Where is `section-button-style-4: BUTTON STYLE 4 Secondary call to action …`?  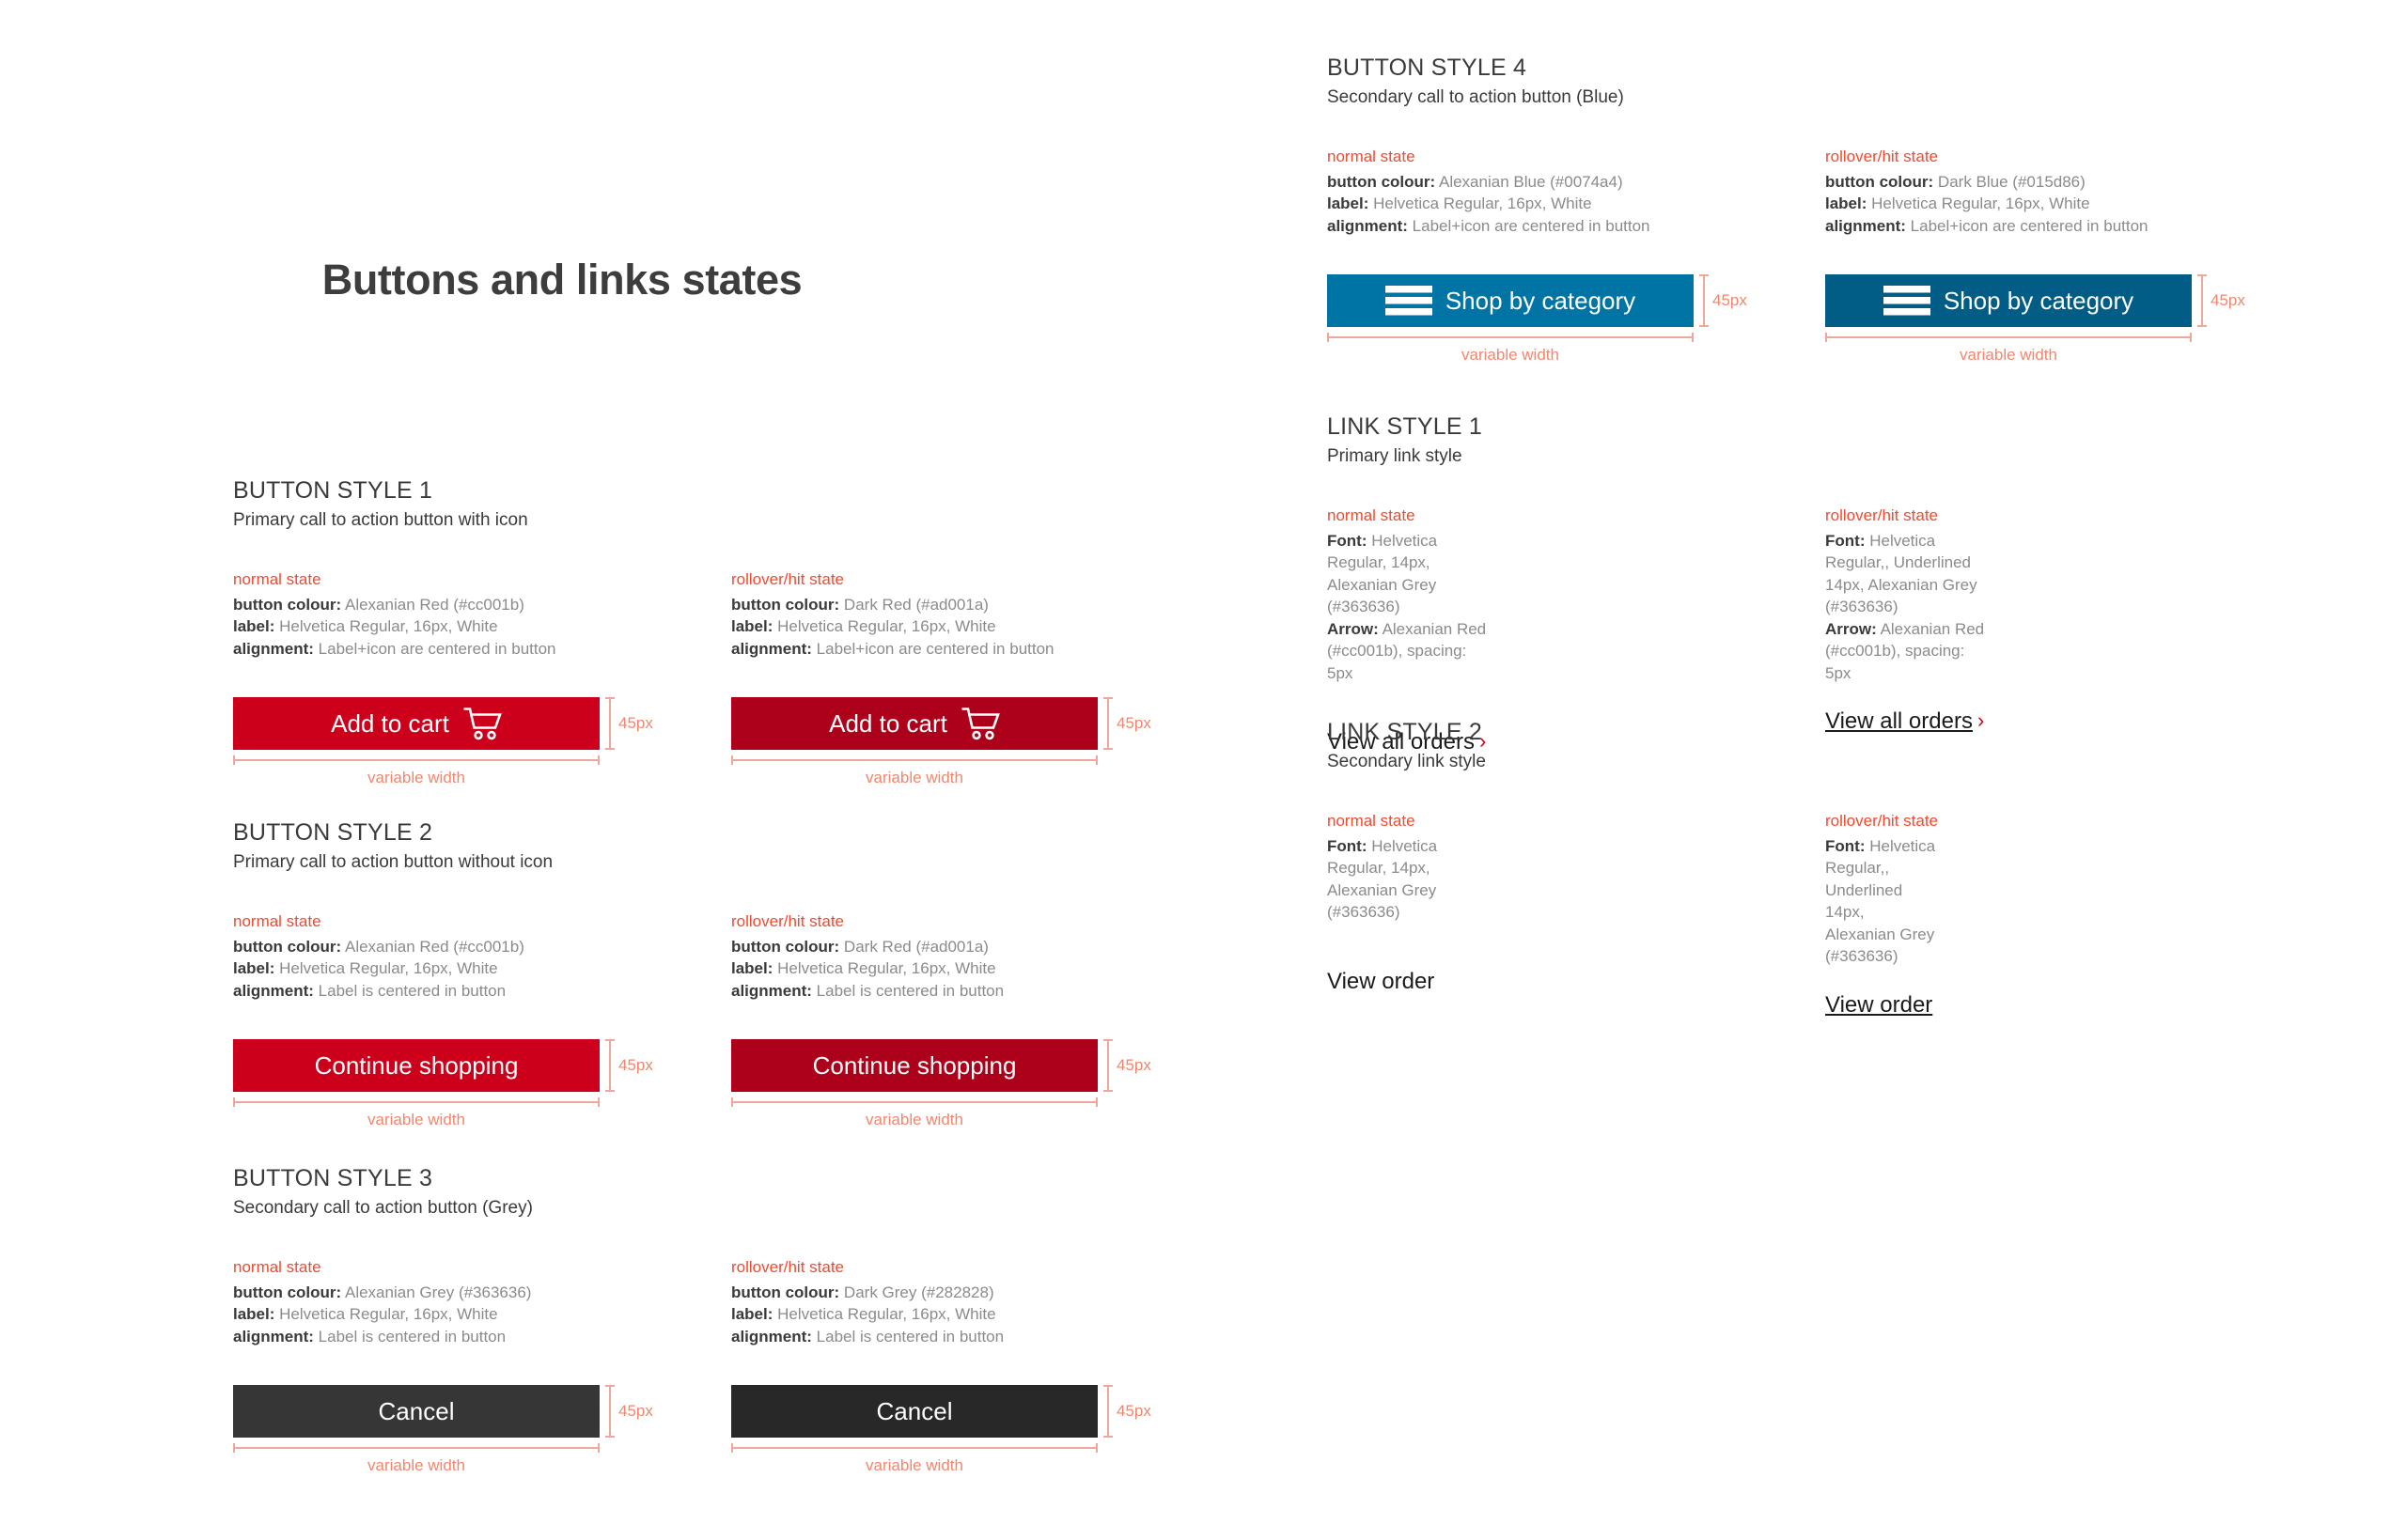 section-button-style-4: BUTTON STYLE 4 Secondary call to action … is located at coordinates (1786, 241).